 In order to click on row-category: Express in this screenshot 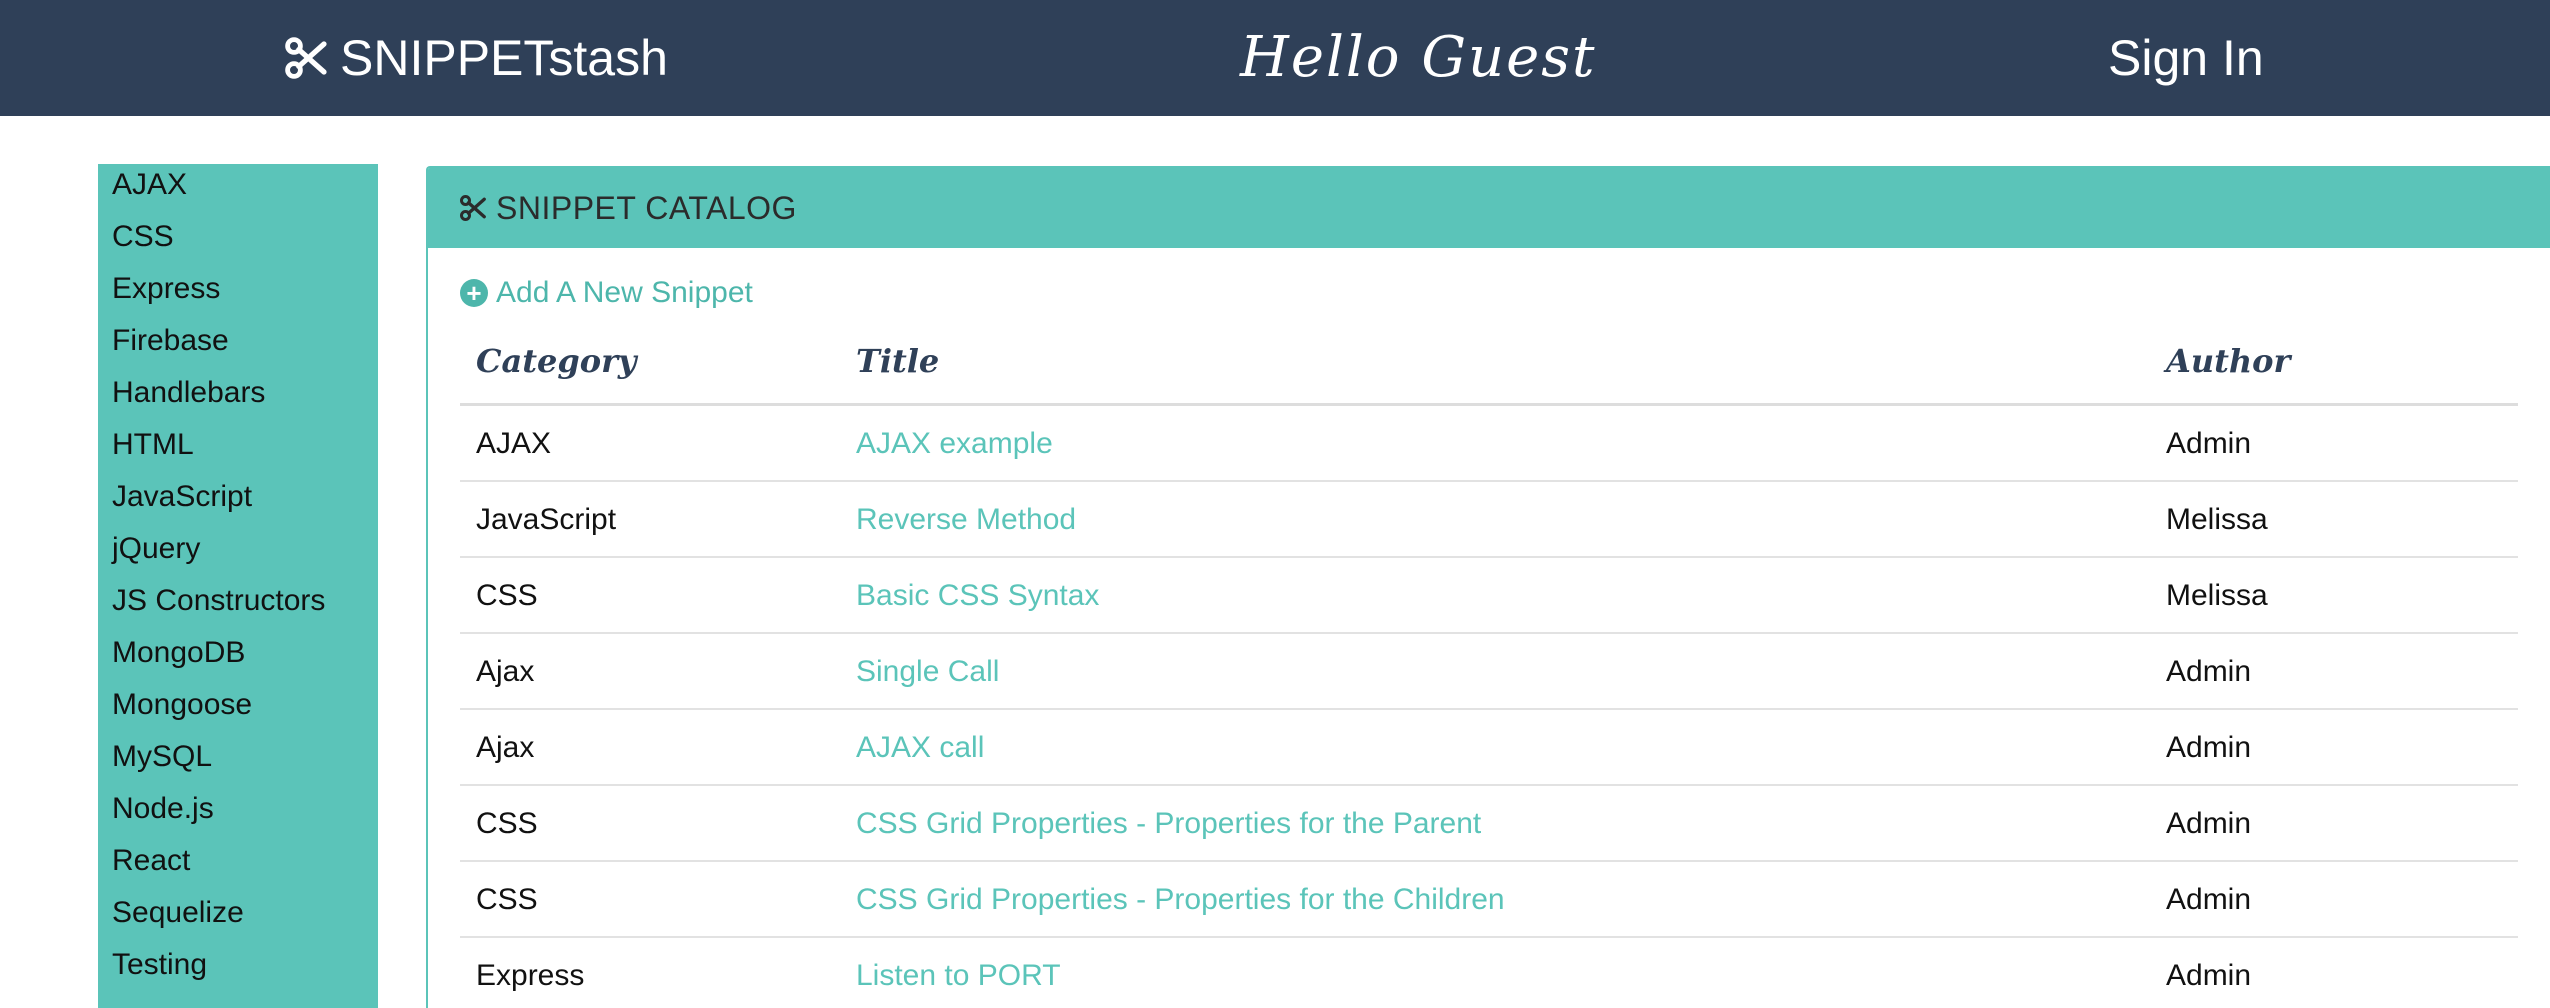, I will do `click(530, 975)`.